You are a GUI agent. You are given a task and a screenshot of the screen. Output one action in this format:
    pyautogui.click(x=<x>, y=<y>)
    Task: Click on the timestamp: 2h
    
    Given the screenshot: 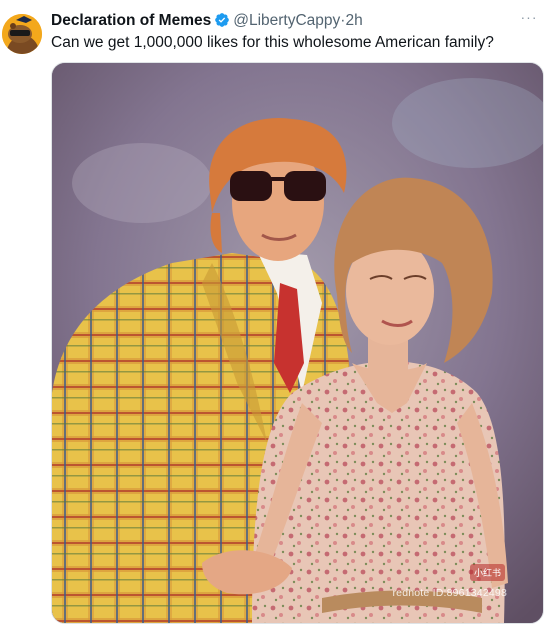 What is the action you would take?
    pyautogui.click(x=353, y=20)
    